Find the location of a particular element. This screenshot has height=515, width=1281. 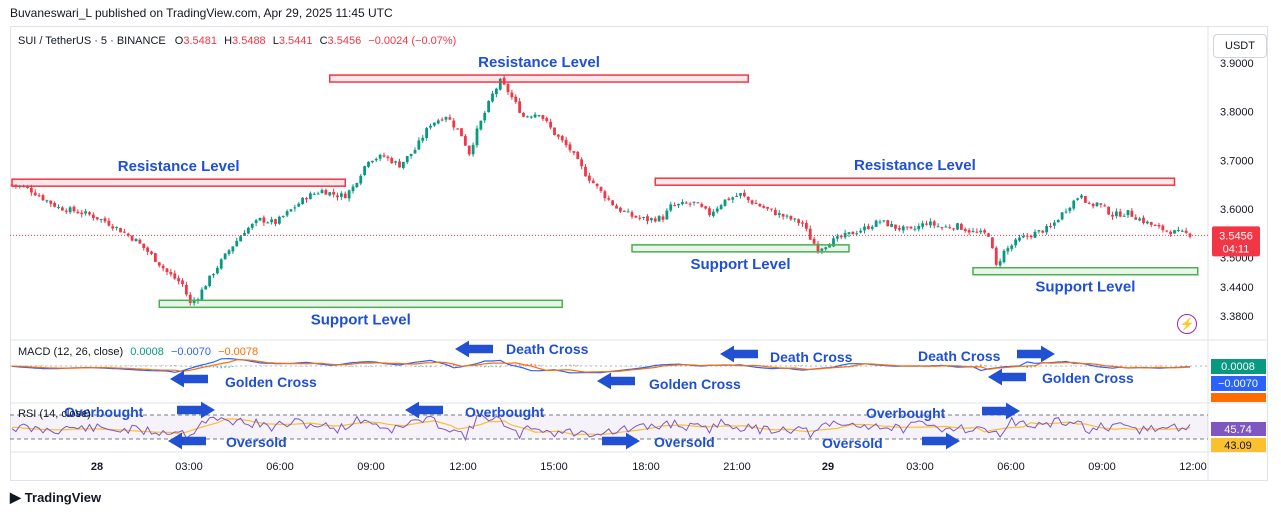

macd-signal-tag is located at coordinates (1238, 397).